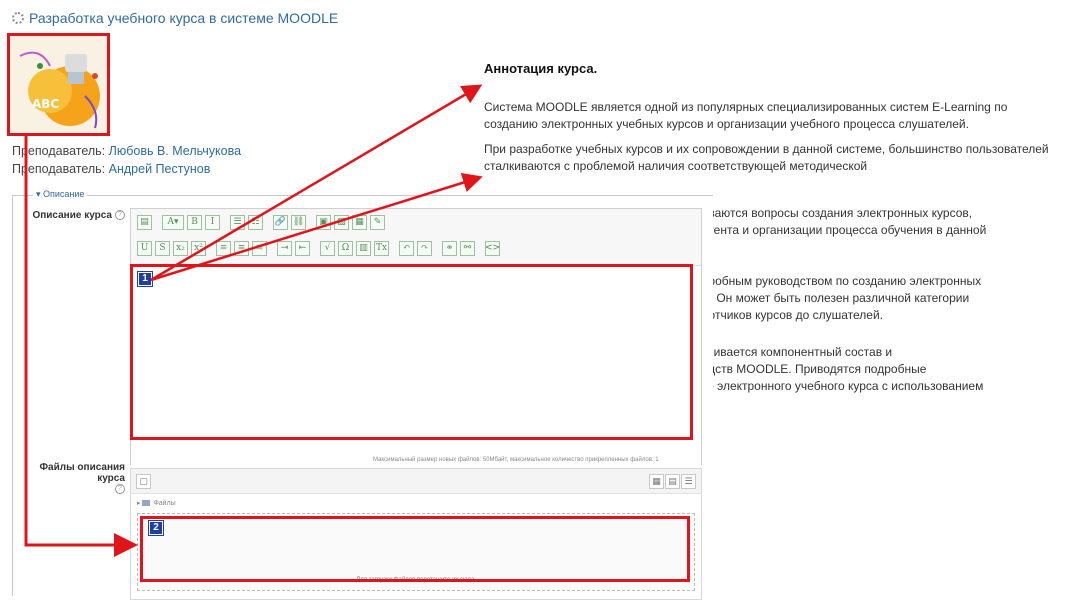 This screenshot has height=600, width=1075. I want to click on teacher-name-link: Любовь В. Мельчукова, so click(175, 151).